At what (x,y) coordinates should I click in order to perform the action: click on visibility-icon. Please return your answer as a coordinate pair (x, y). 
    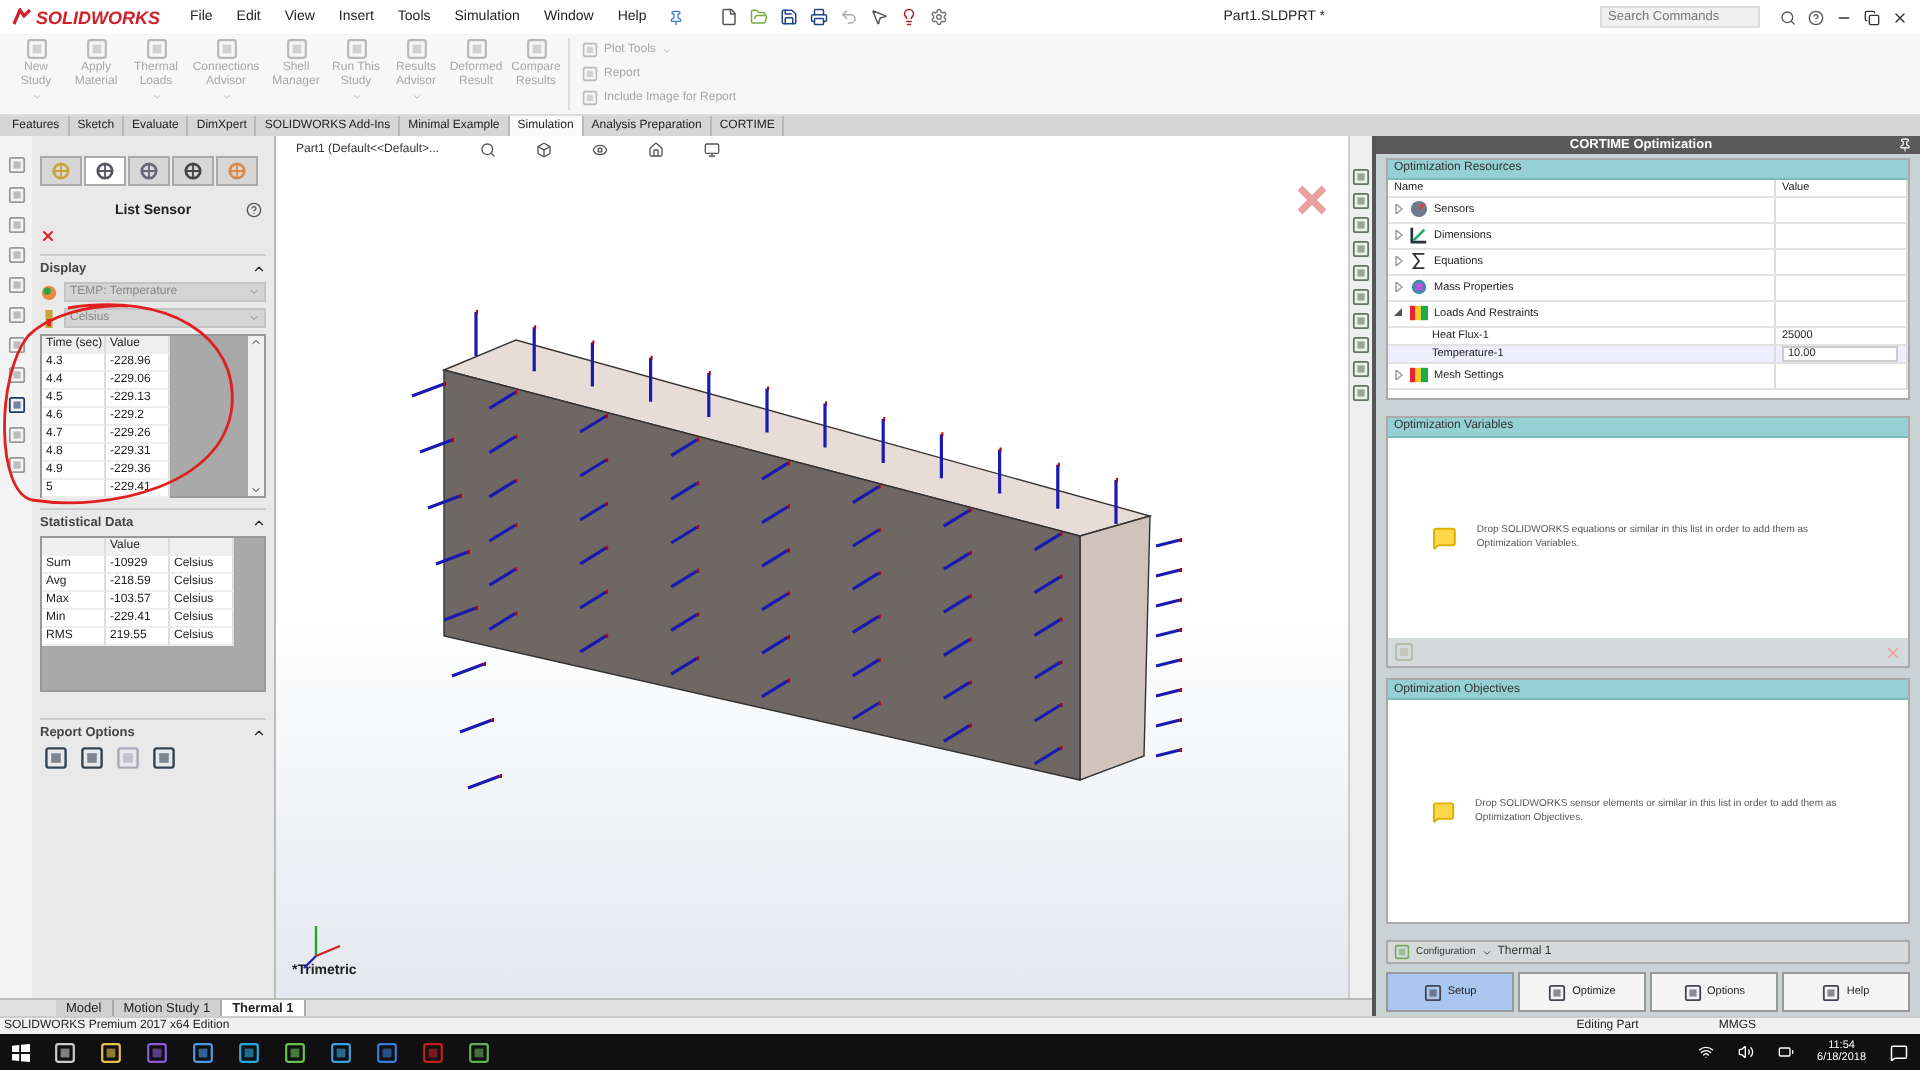
    Looking at the image, I should click on (599, 150).